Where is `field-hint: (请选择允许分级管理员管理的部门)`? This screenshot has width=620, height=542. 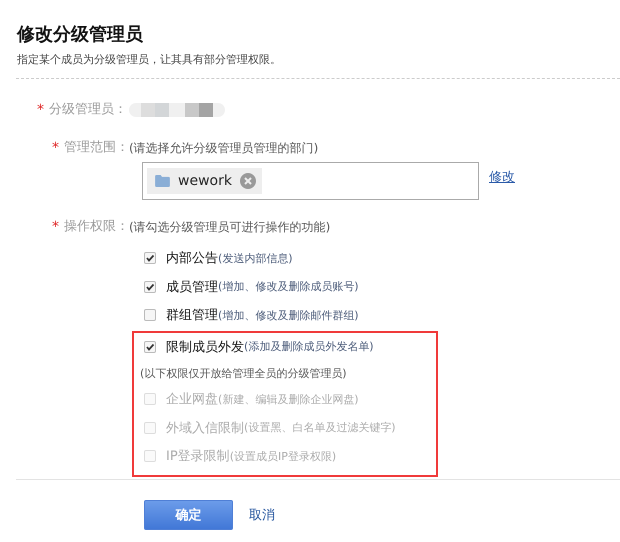 field-hint: (请选择允许分级管理员管理的部门) is located at coordinates (223, 148).